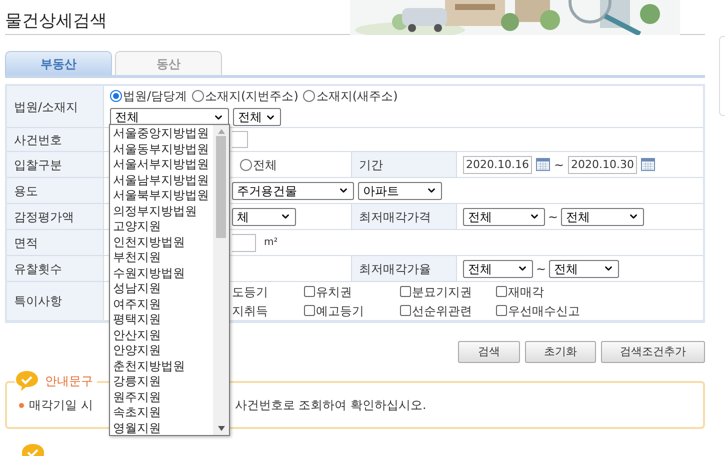  I want to click on dropdown-option: 안양지원, so click(161, 350).